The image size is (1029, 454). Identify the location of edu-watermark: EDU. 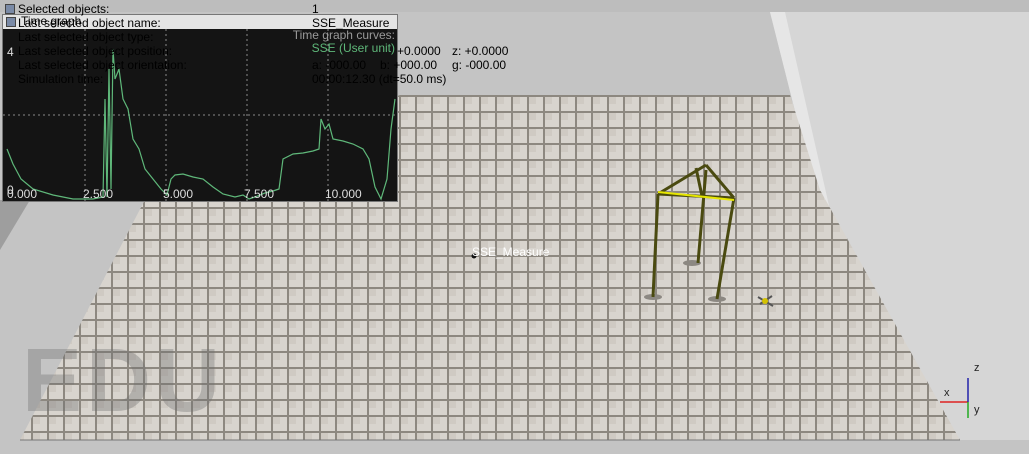
(123, 381).